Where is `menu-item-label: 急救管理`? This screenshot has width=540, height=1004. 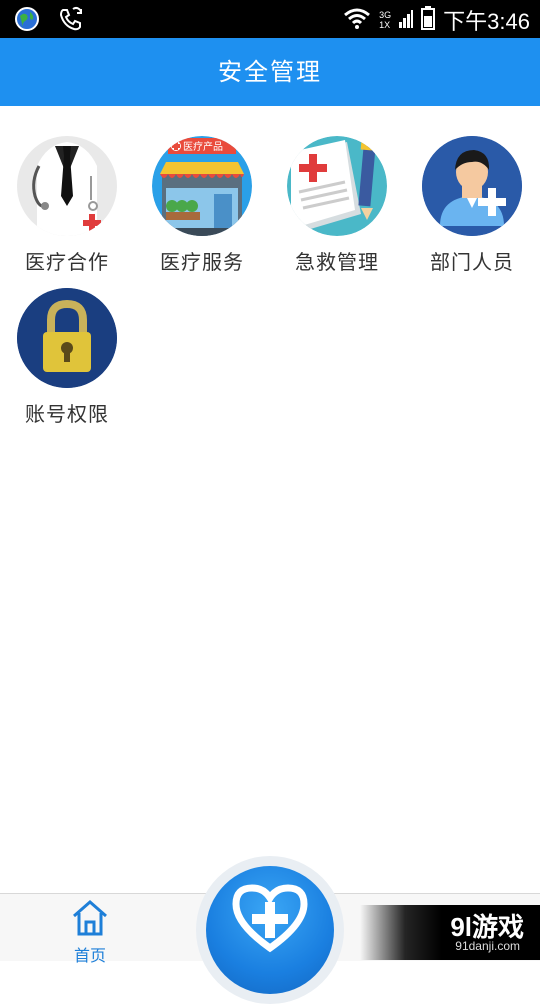
menu-item-label: 急救管理 is located at coordinates (337, 262).